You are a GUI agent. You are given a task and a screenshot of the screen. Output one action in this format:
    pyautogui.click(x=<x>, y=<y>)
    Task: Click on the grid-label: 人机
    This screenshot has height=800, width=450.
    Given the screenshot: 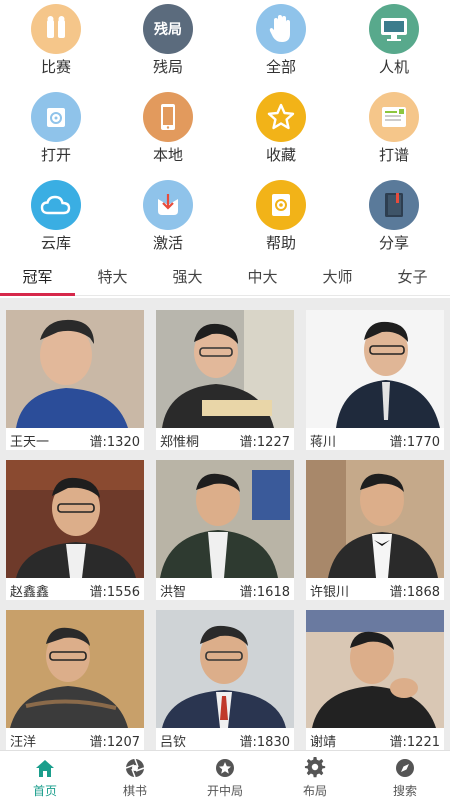 What is the action you would take?
    pyautogui.click(x=393, y=67)
    